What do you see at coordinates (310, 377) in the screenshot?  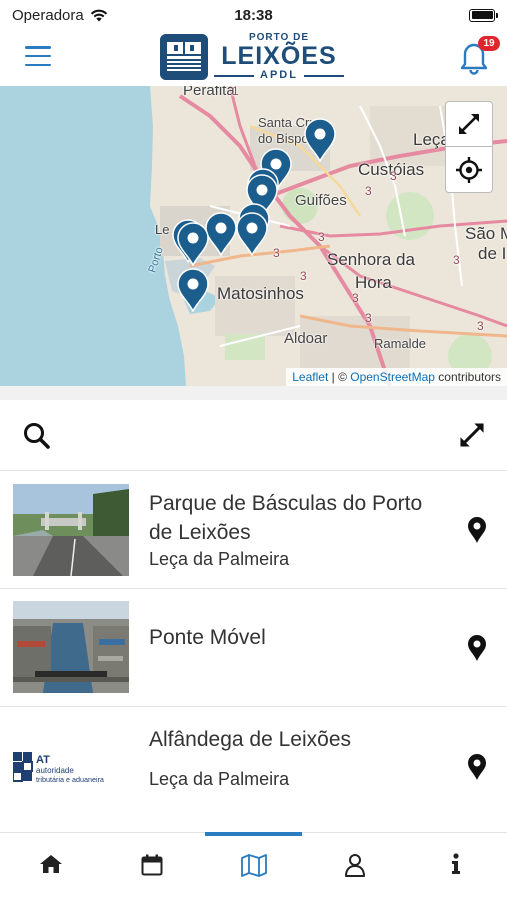 I see `leaflet-link: Leaflet` at bounding box center [310, 377].